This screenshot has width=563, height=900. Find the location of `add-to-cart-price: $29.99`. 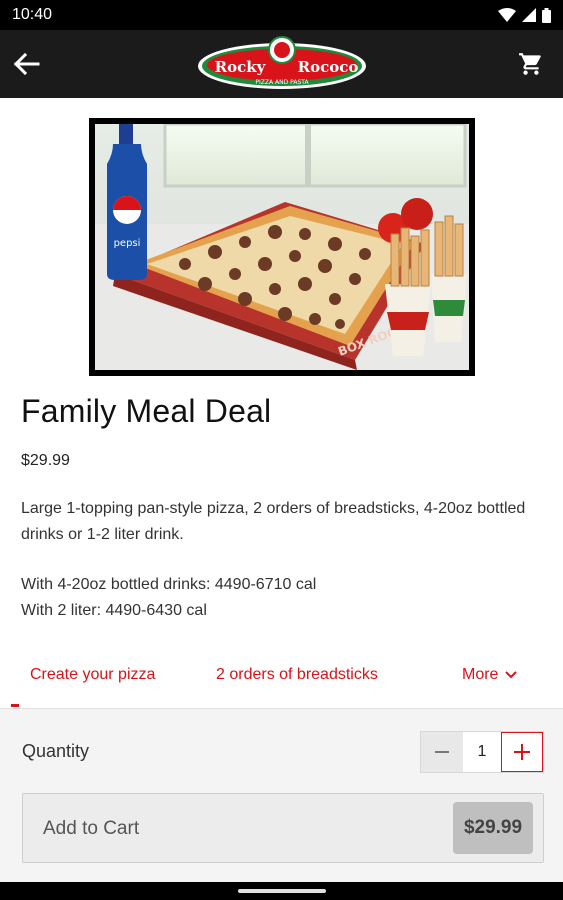

add-to-cart-price: $29.99 is located at coordinates (493, 828).